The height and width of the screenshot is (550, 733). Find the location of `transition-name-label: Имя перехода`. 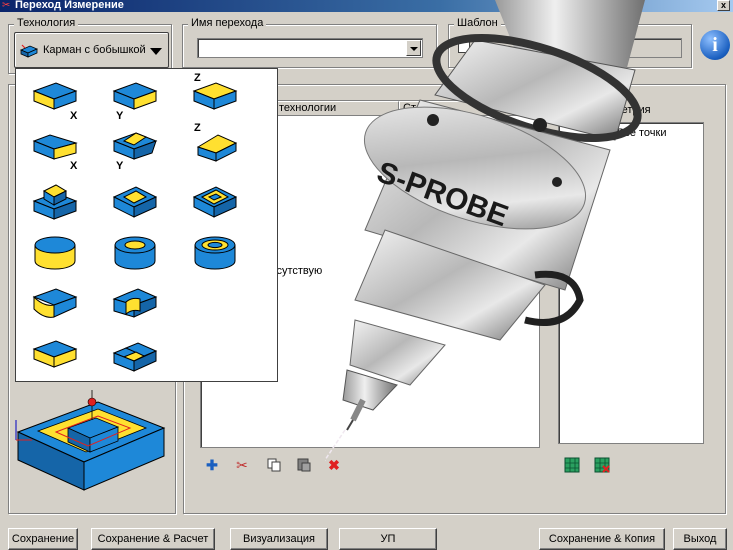

transition-name-label: Имя перехода is located at coordinates (227, 23).